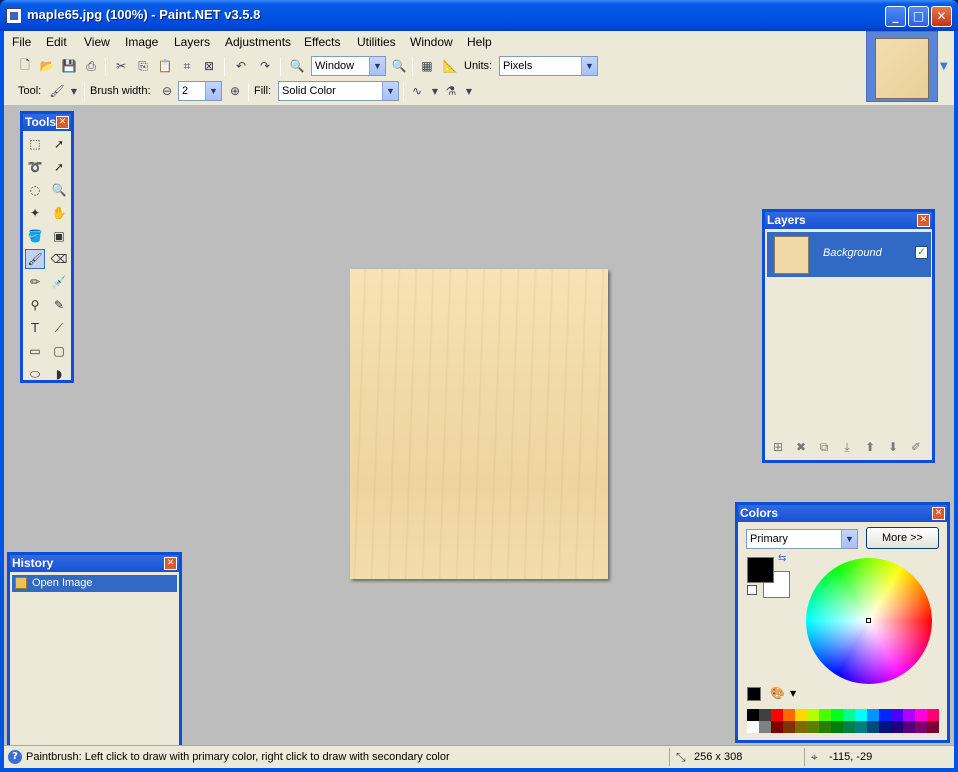 This screenshot has width=958, height=772. I want to click on freeform-shape-icon: ◗, so click(59, 374).